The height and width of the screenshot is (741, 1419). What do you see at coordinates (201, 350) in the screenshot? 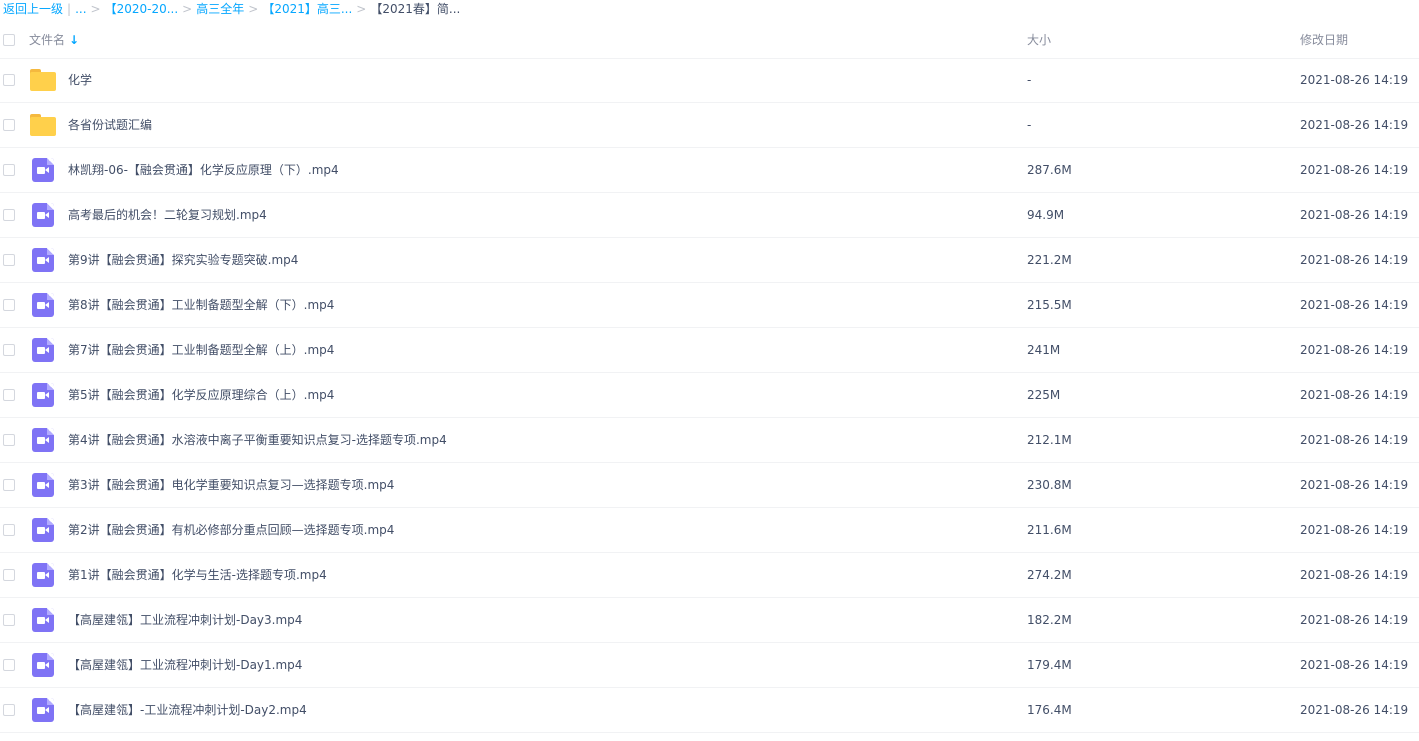
I see `file-name: 第7讲【融会贯通】工业制备题型全解（上）.mp4` at bounding box center [201, 350].